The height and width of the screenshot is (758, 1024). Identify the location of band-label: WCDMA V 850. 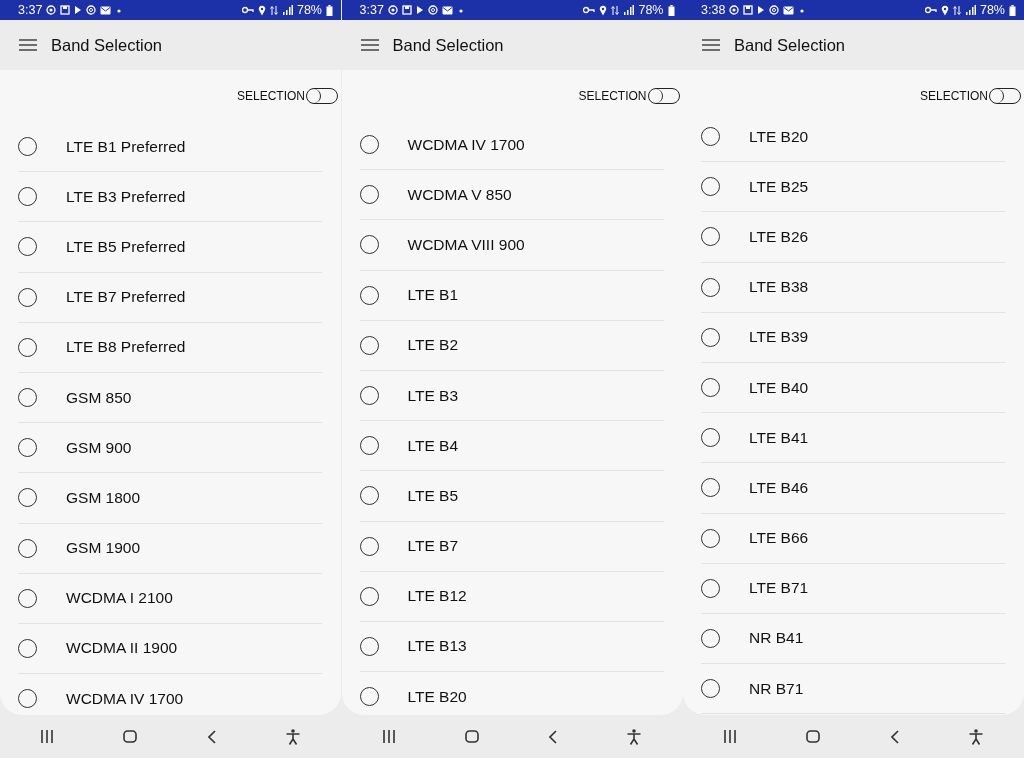
(459, 194).